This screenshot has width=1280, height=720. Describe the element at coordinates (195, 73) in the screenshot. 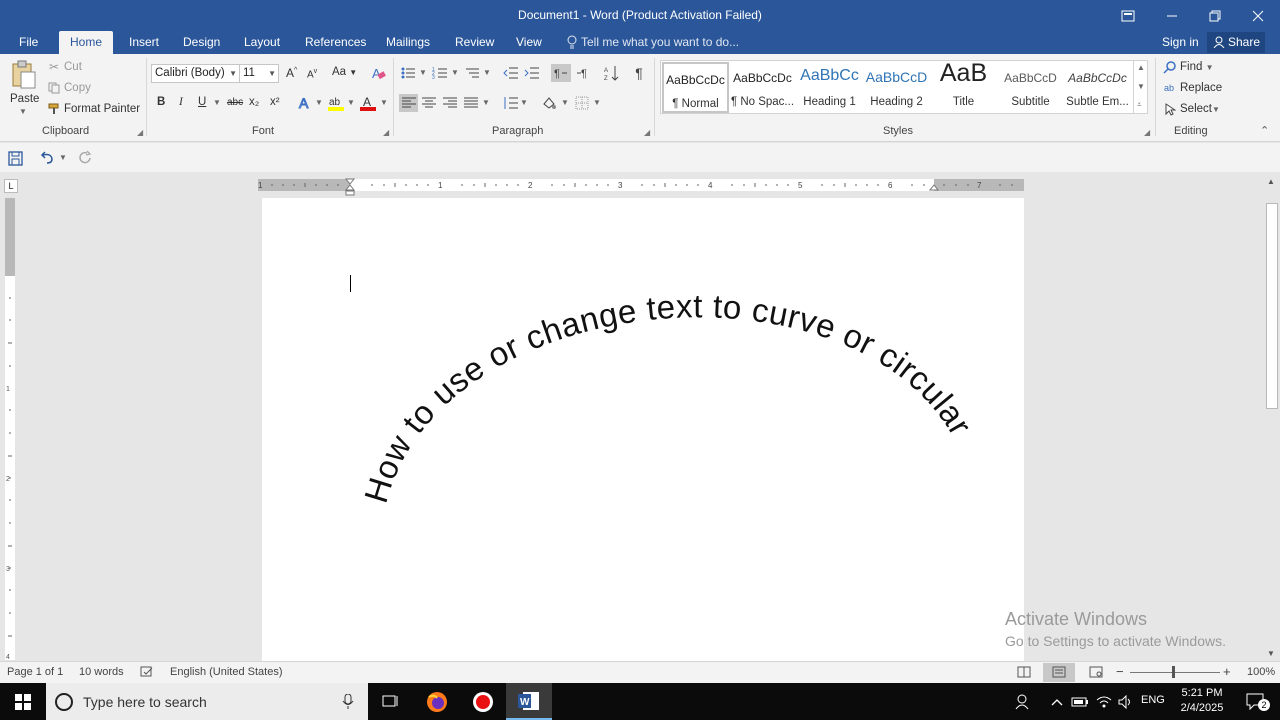

I see `font-name-combo: Calibri (Body) ▼` at that location.